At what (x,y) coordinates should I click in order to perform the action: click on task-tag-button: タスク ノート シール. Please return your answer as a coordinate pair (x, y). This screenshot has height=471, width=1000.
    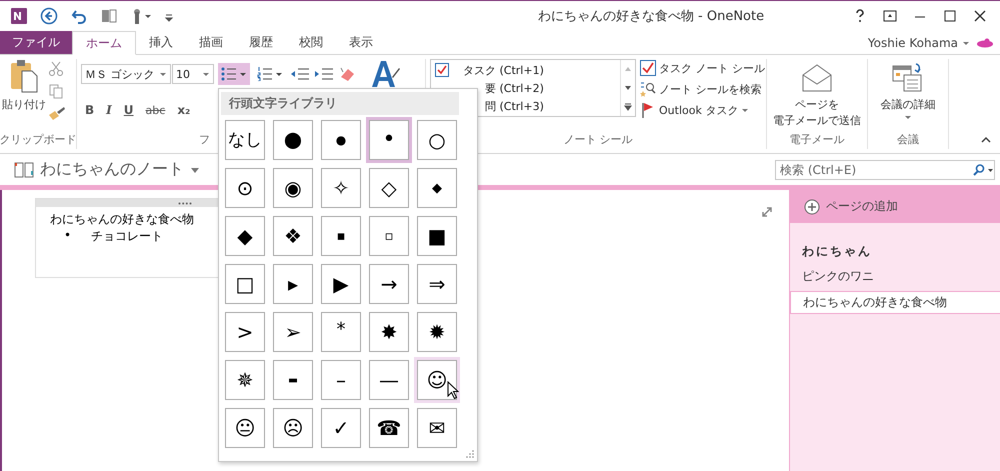
    Looking at the image, I should click on (702, 68).